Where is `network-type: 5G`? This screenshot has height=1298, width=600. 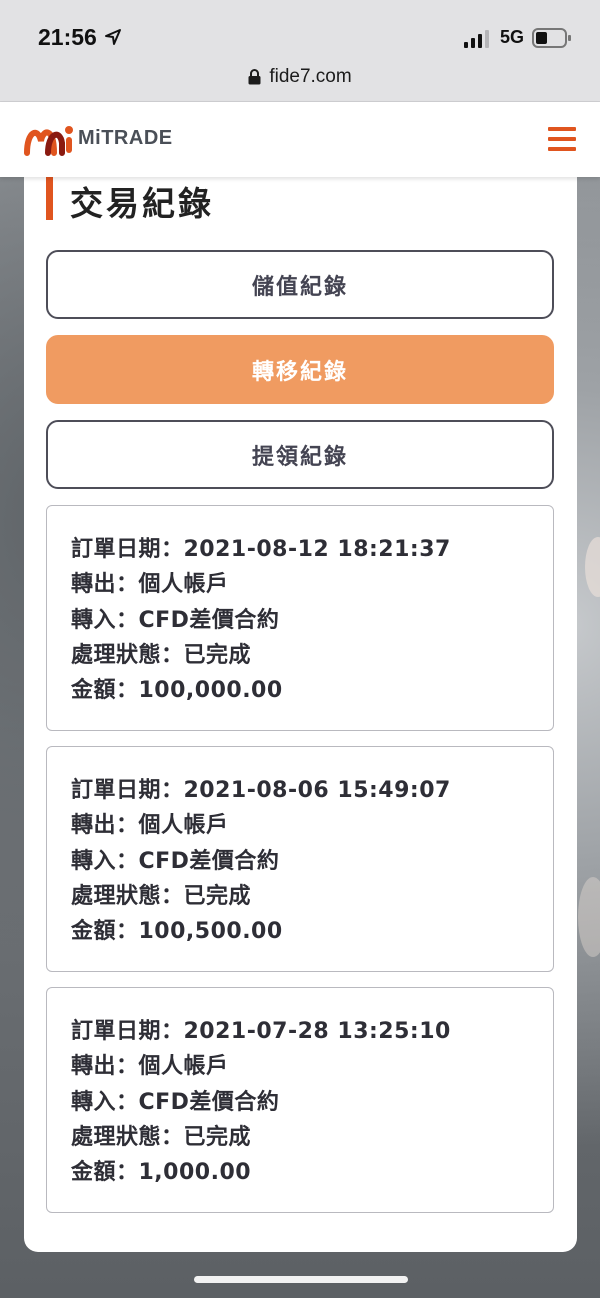
network-type: 5G is located at coordinates (512, 37).